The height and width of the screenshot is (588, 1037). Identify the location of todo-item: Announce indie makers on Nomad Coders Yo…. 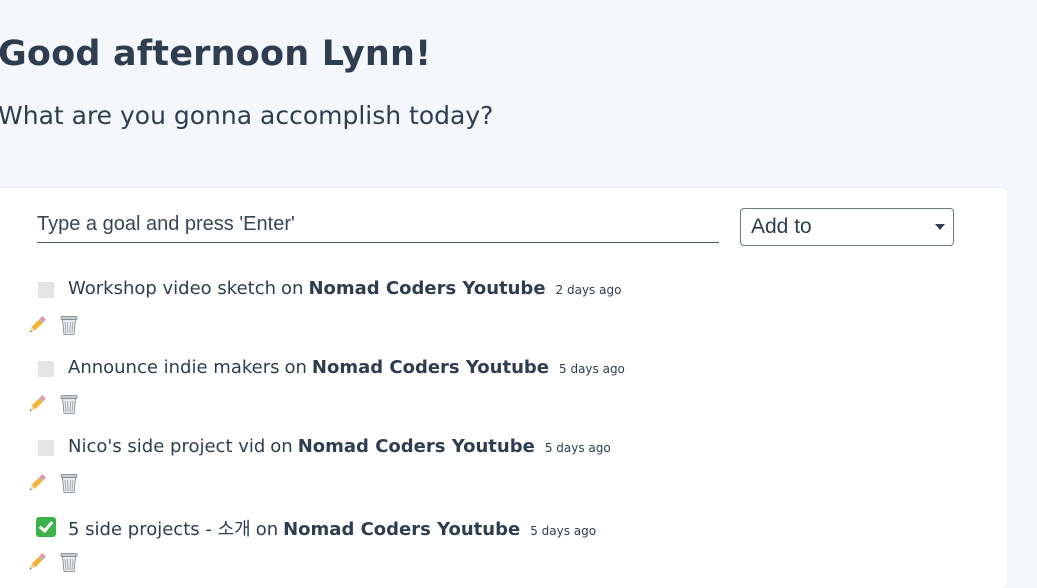
(327, 386).